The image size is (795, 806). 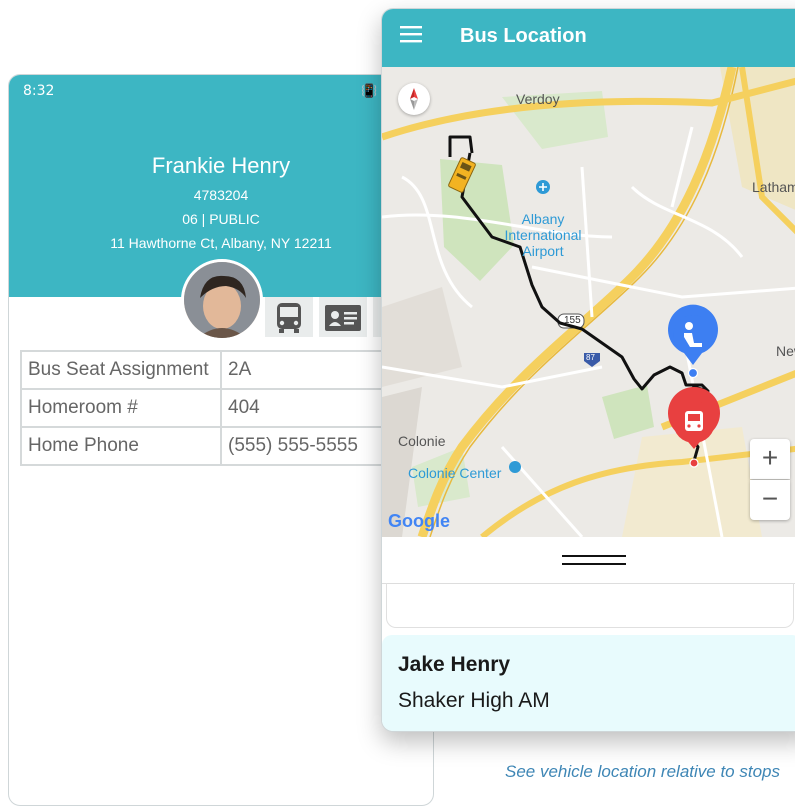 I want to click on table-row: Bus Seat Assignment 2A, so click(x=220, y=370).